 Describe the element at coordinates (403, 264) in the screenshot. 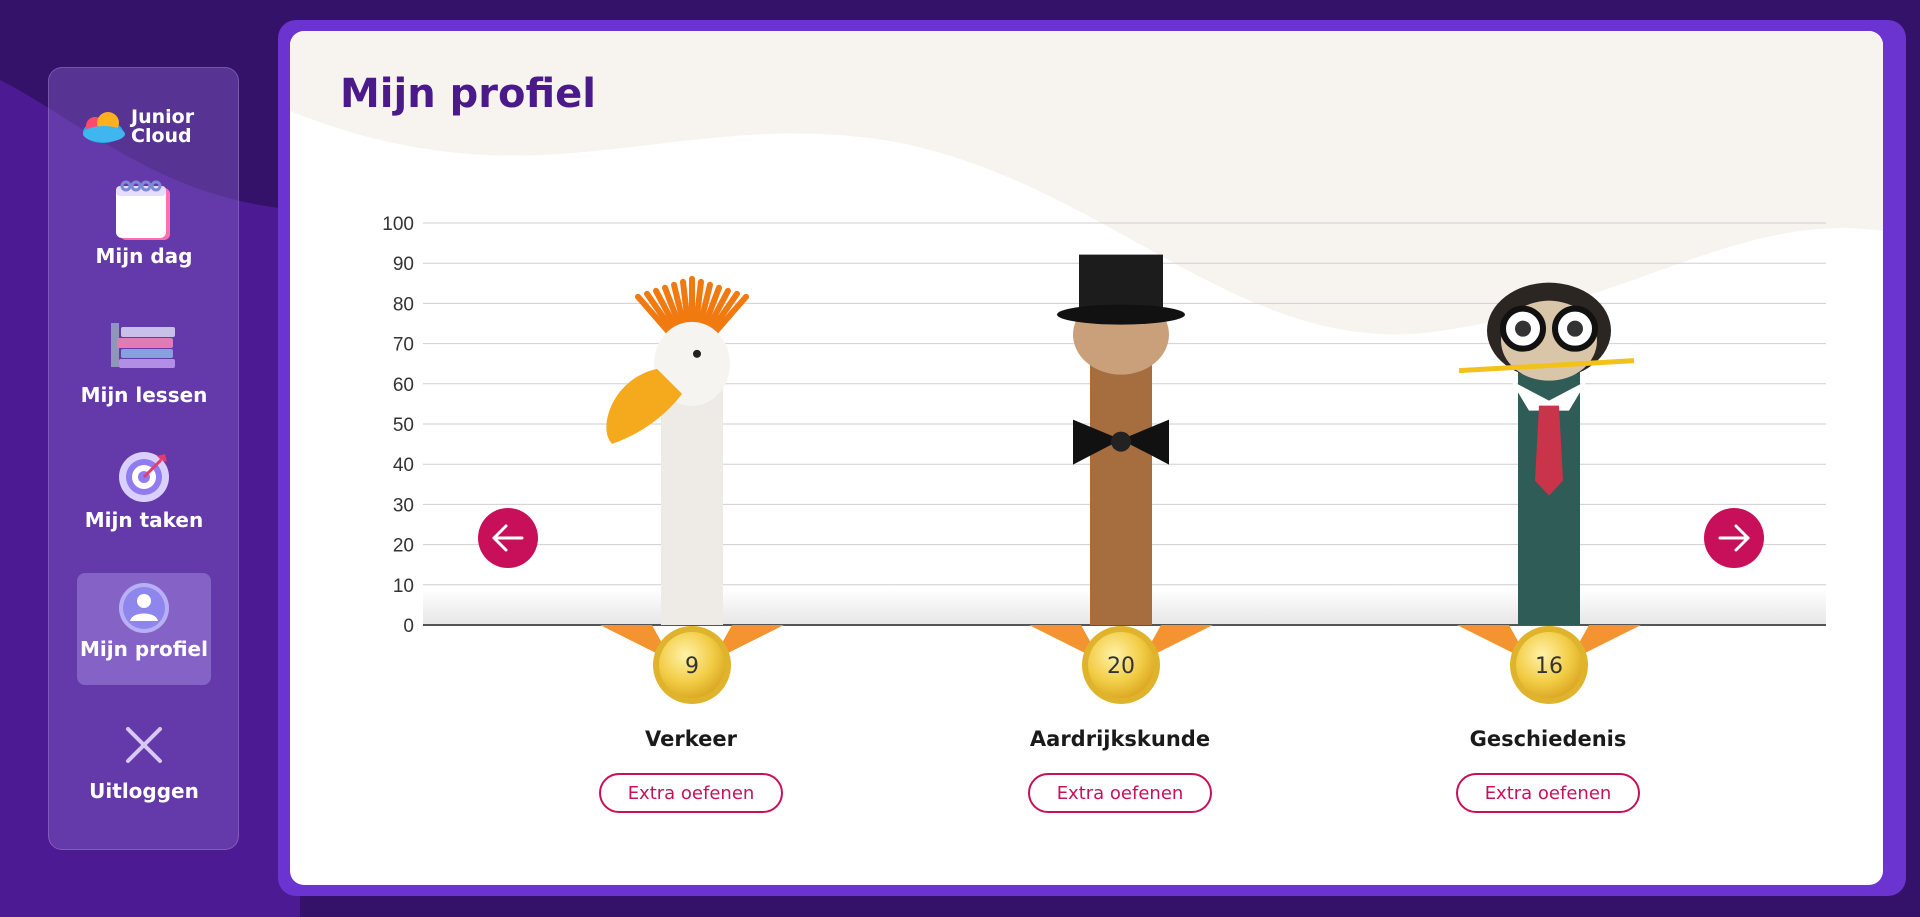

I see `y-tick-label: 90` at that location.